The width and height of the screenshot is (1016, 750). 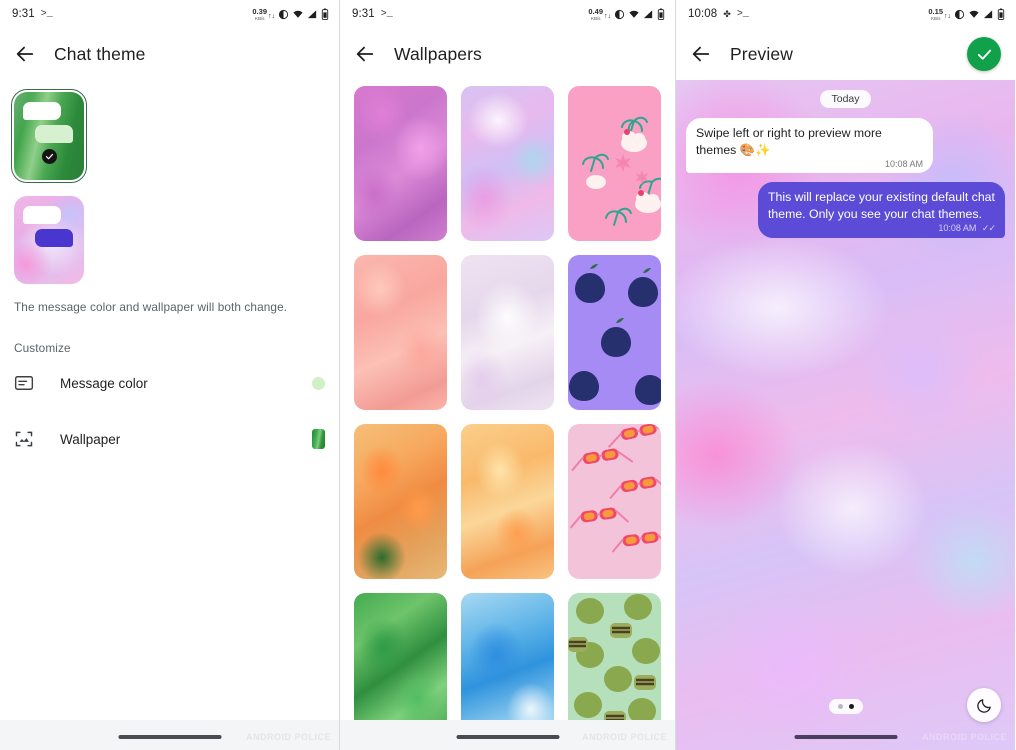 I want to click on app-bar: Preview, so click(x=845, y=54).